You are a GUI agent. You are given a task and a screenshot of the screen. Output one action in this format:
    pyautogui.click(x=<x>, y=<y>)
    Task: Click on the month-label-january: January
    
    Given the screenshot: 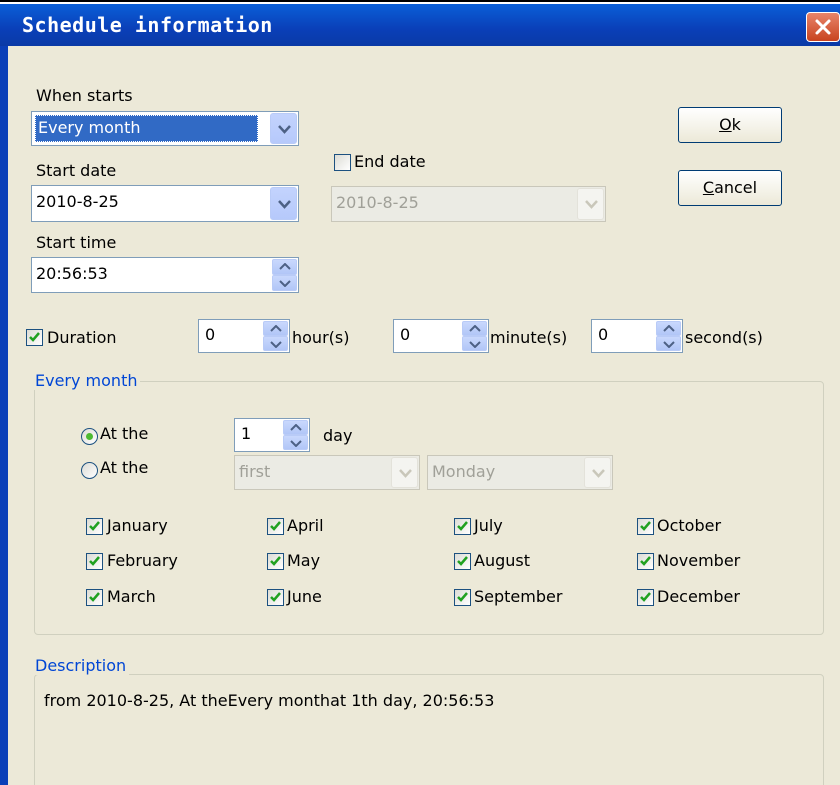 What is the action you would take?
    pyautogui.click(x=137, y=525)
    